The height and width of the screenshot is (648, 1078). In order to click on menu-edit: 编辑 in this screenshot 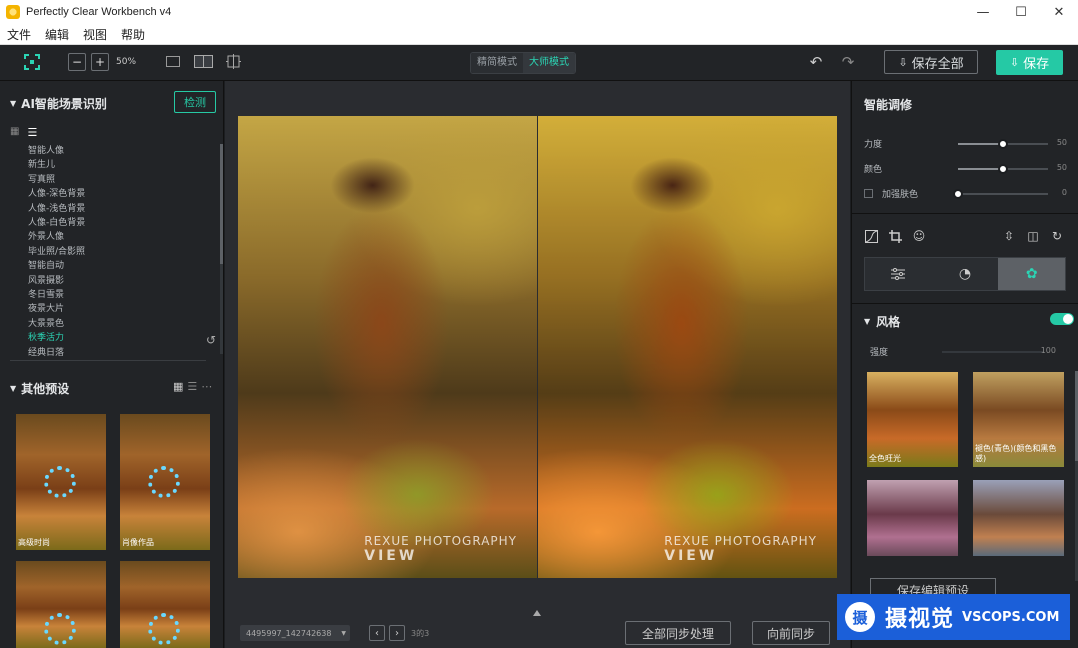, I will do `click(57, 34)`.